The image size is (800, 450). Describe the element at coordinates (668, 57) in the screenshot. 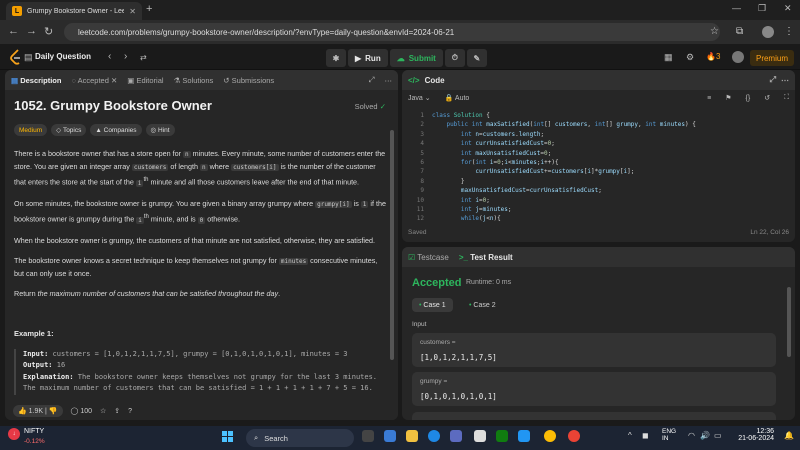

I see `layout-icon: ▦` at that location.